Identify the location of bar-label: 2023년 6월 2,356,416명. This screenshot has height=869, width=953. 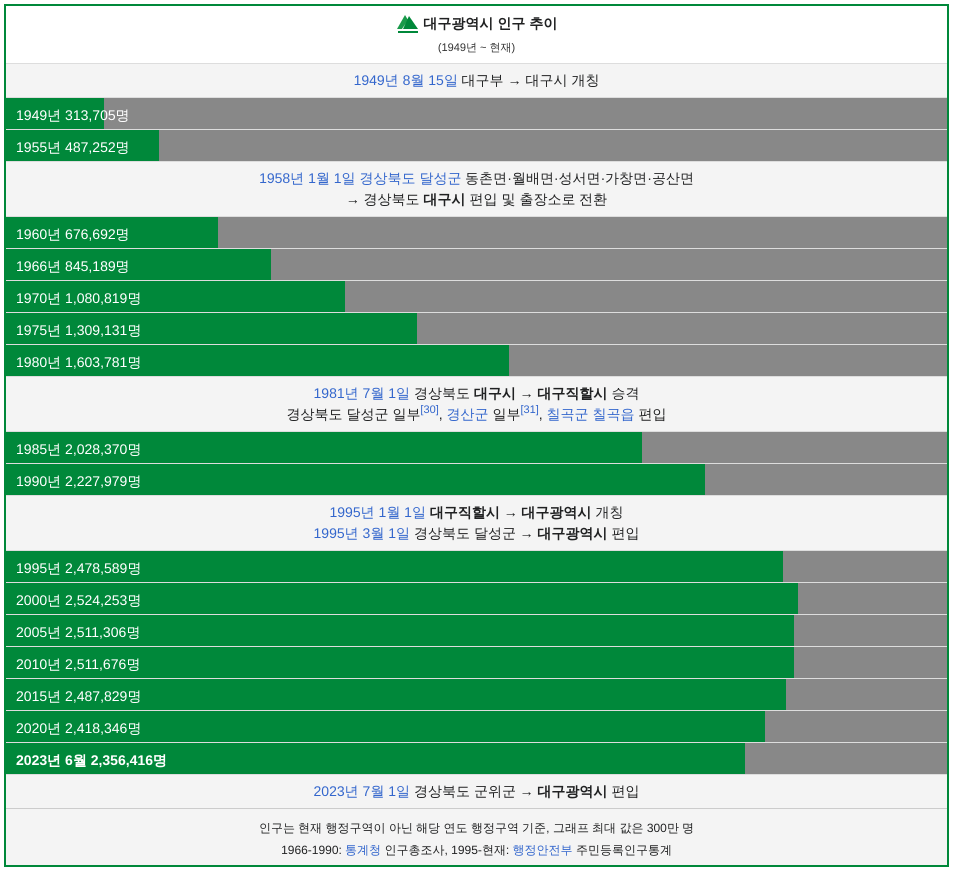
(91, 760).